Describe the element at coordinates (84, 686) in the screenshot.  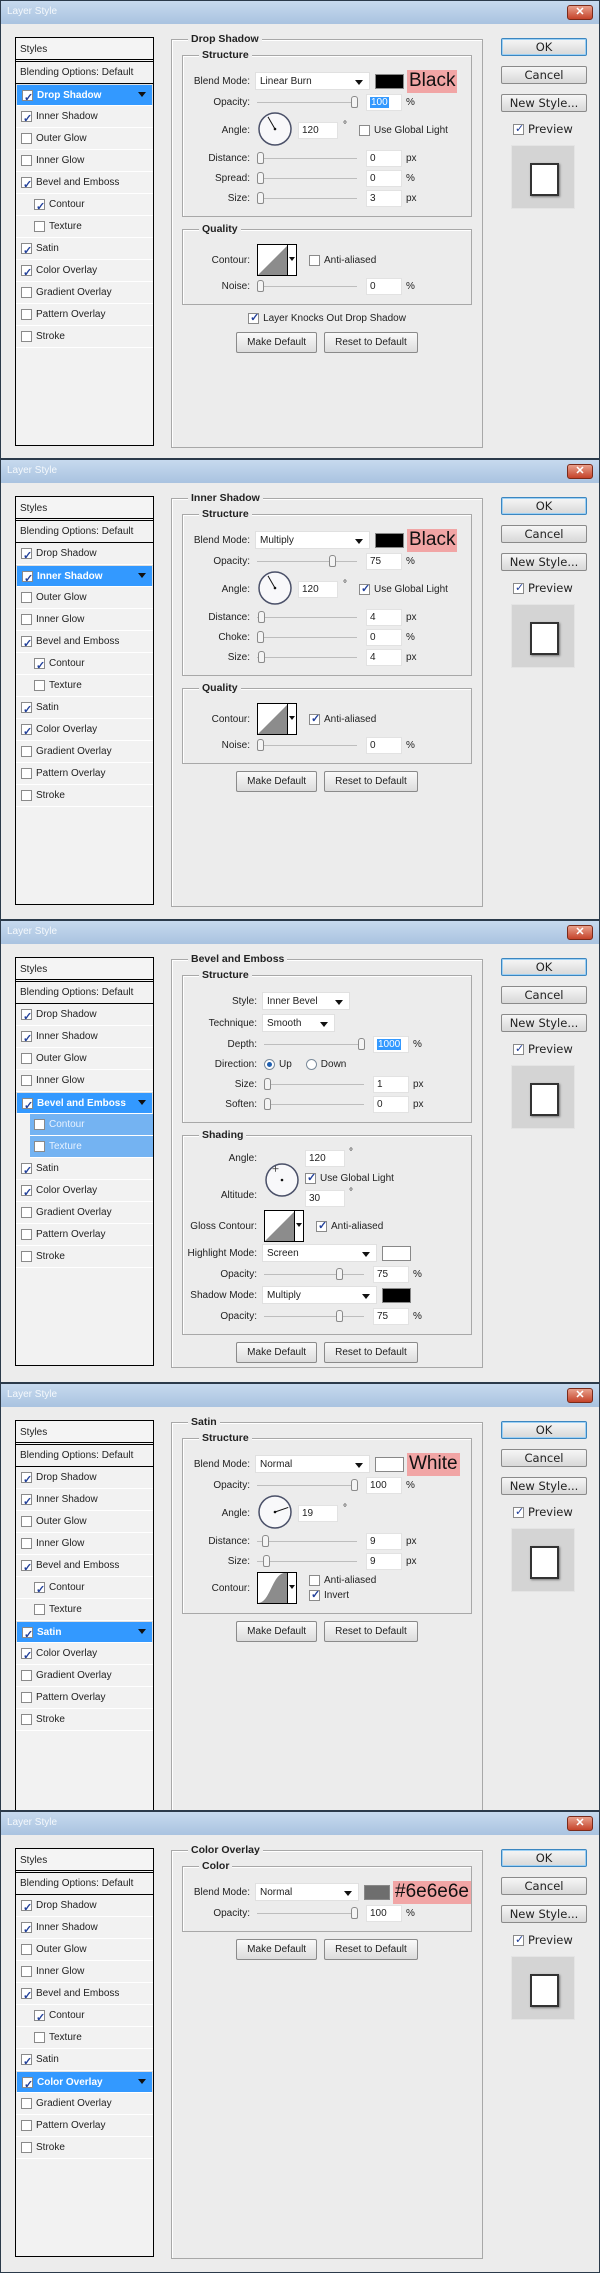
I see `style-item-texture: Texture` at that location.